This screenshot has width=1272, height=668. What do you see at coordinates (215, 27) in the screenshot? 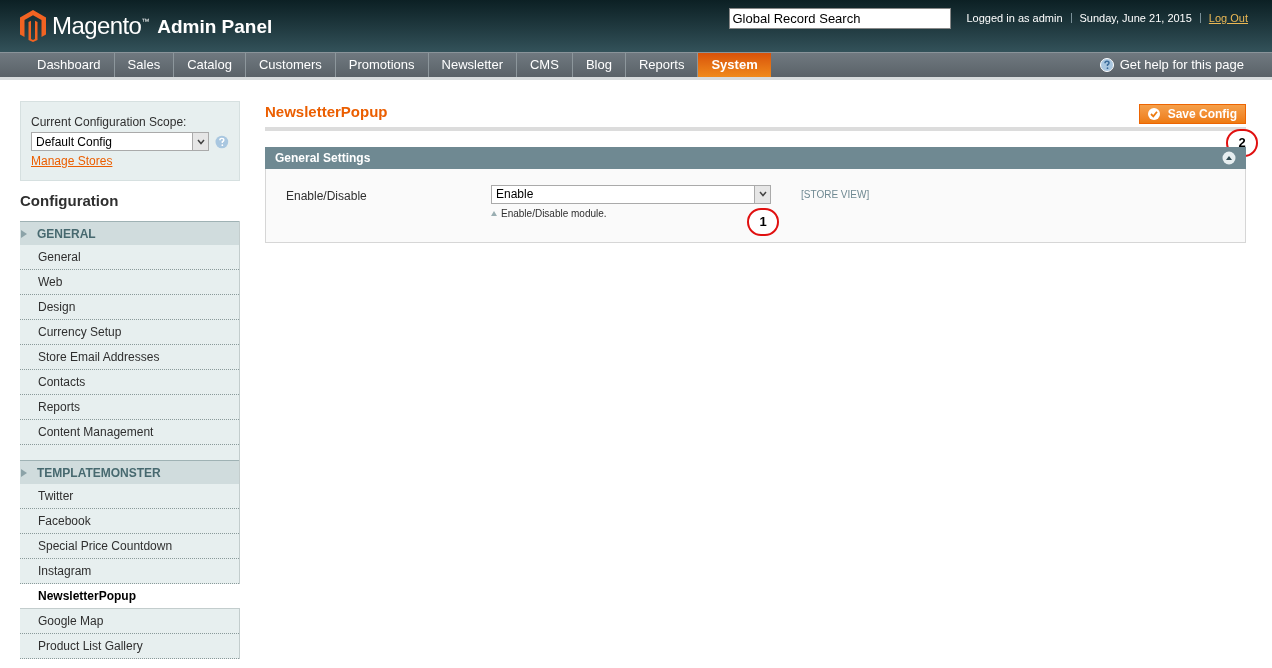
I see `logo-subtitle: Admin Panel` at bounding box center [215, 27].